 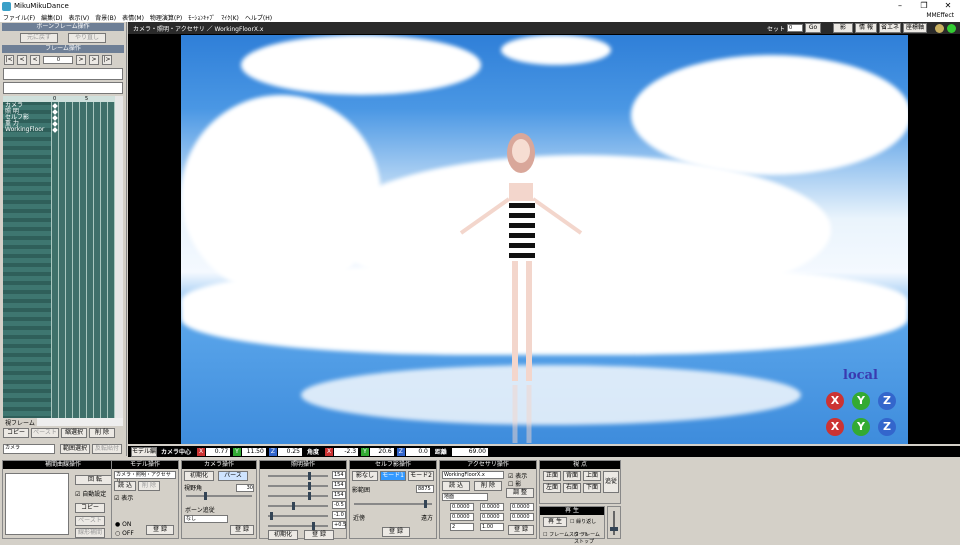 What do you see at coordinates (22, 60) in the screenshot?
I see `frame-prev-key-button: <` at bounding box center [22, 60].